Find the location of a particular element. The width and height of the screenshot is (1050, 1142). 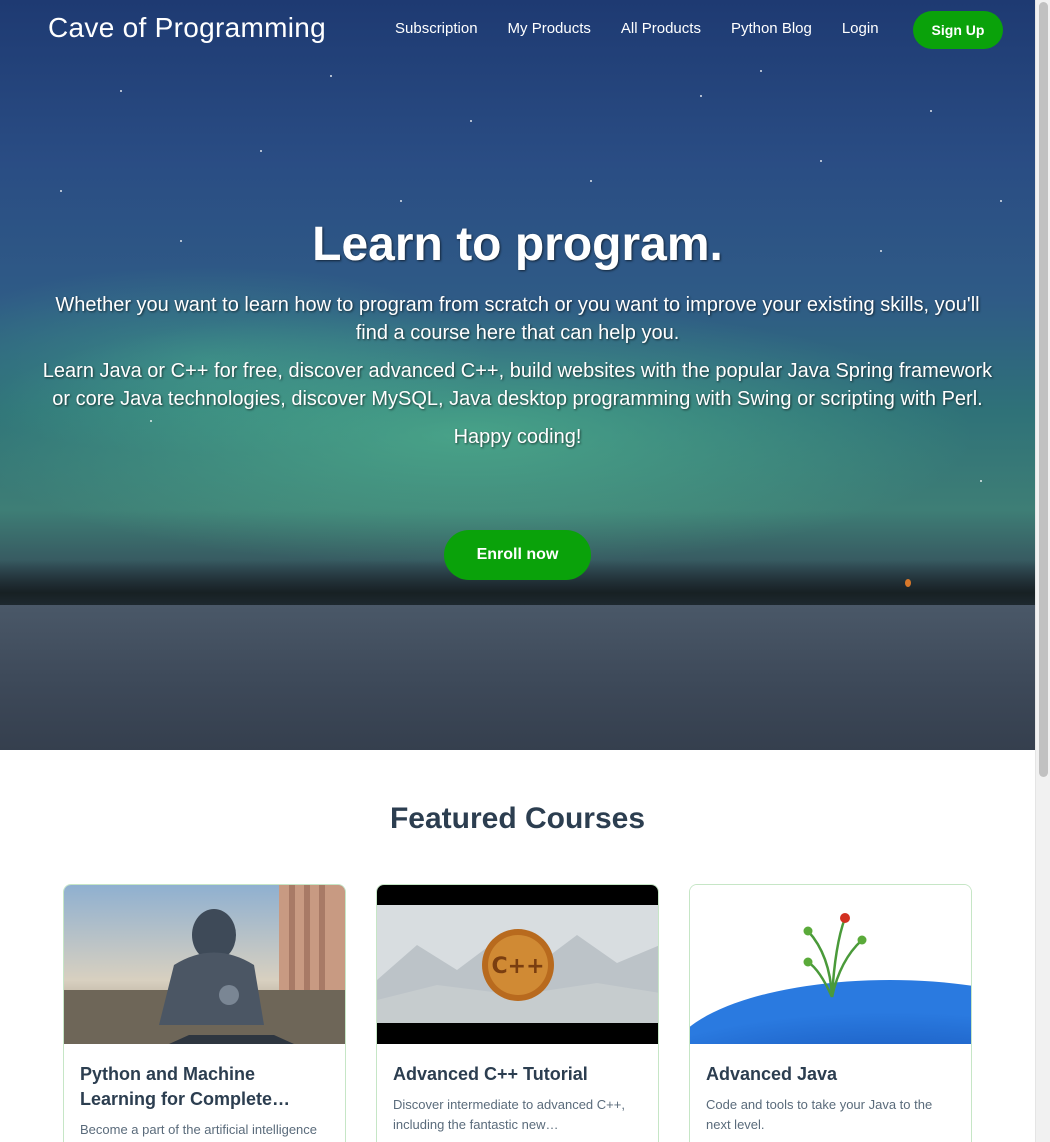

nav-link-subscription: Subscription is located at coordinates (436, 28).